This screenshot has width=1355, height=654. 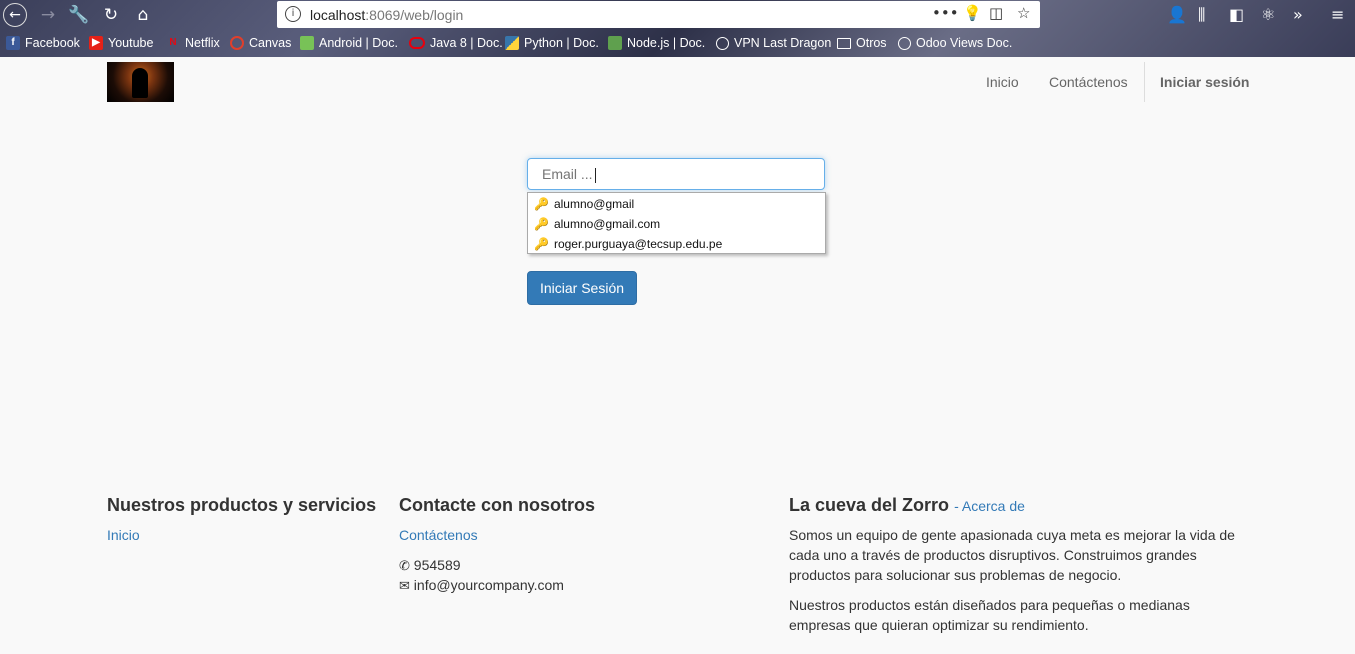 What do you see at coordinates (773, 43) in the screenshot?
I see `bookmark-vpn: VPN Last Dragon` at bounding box center [773, 43].